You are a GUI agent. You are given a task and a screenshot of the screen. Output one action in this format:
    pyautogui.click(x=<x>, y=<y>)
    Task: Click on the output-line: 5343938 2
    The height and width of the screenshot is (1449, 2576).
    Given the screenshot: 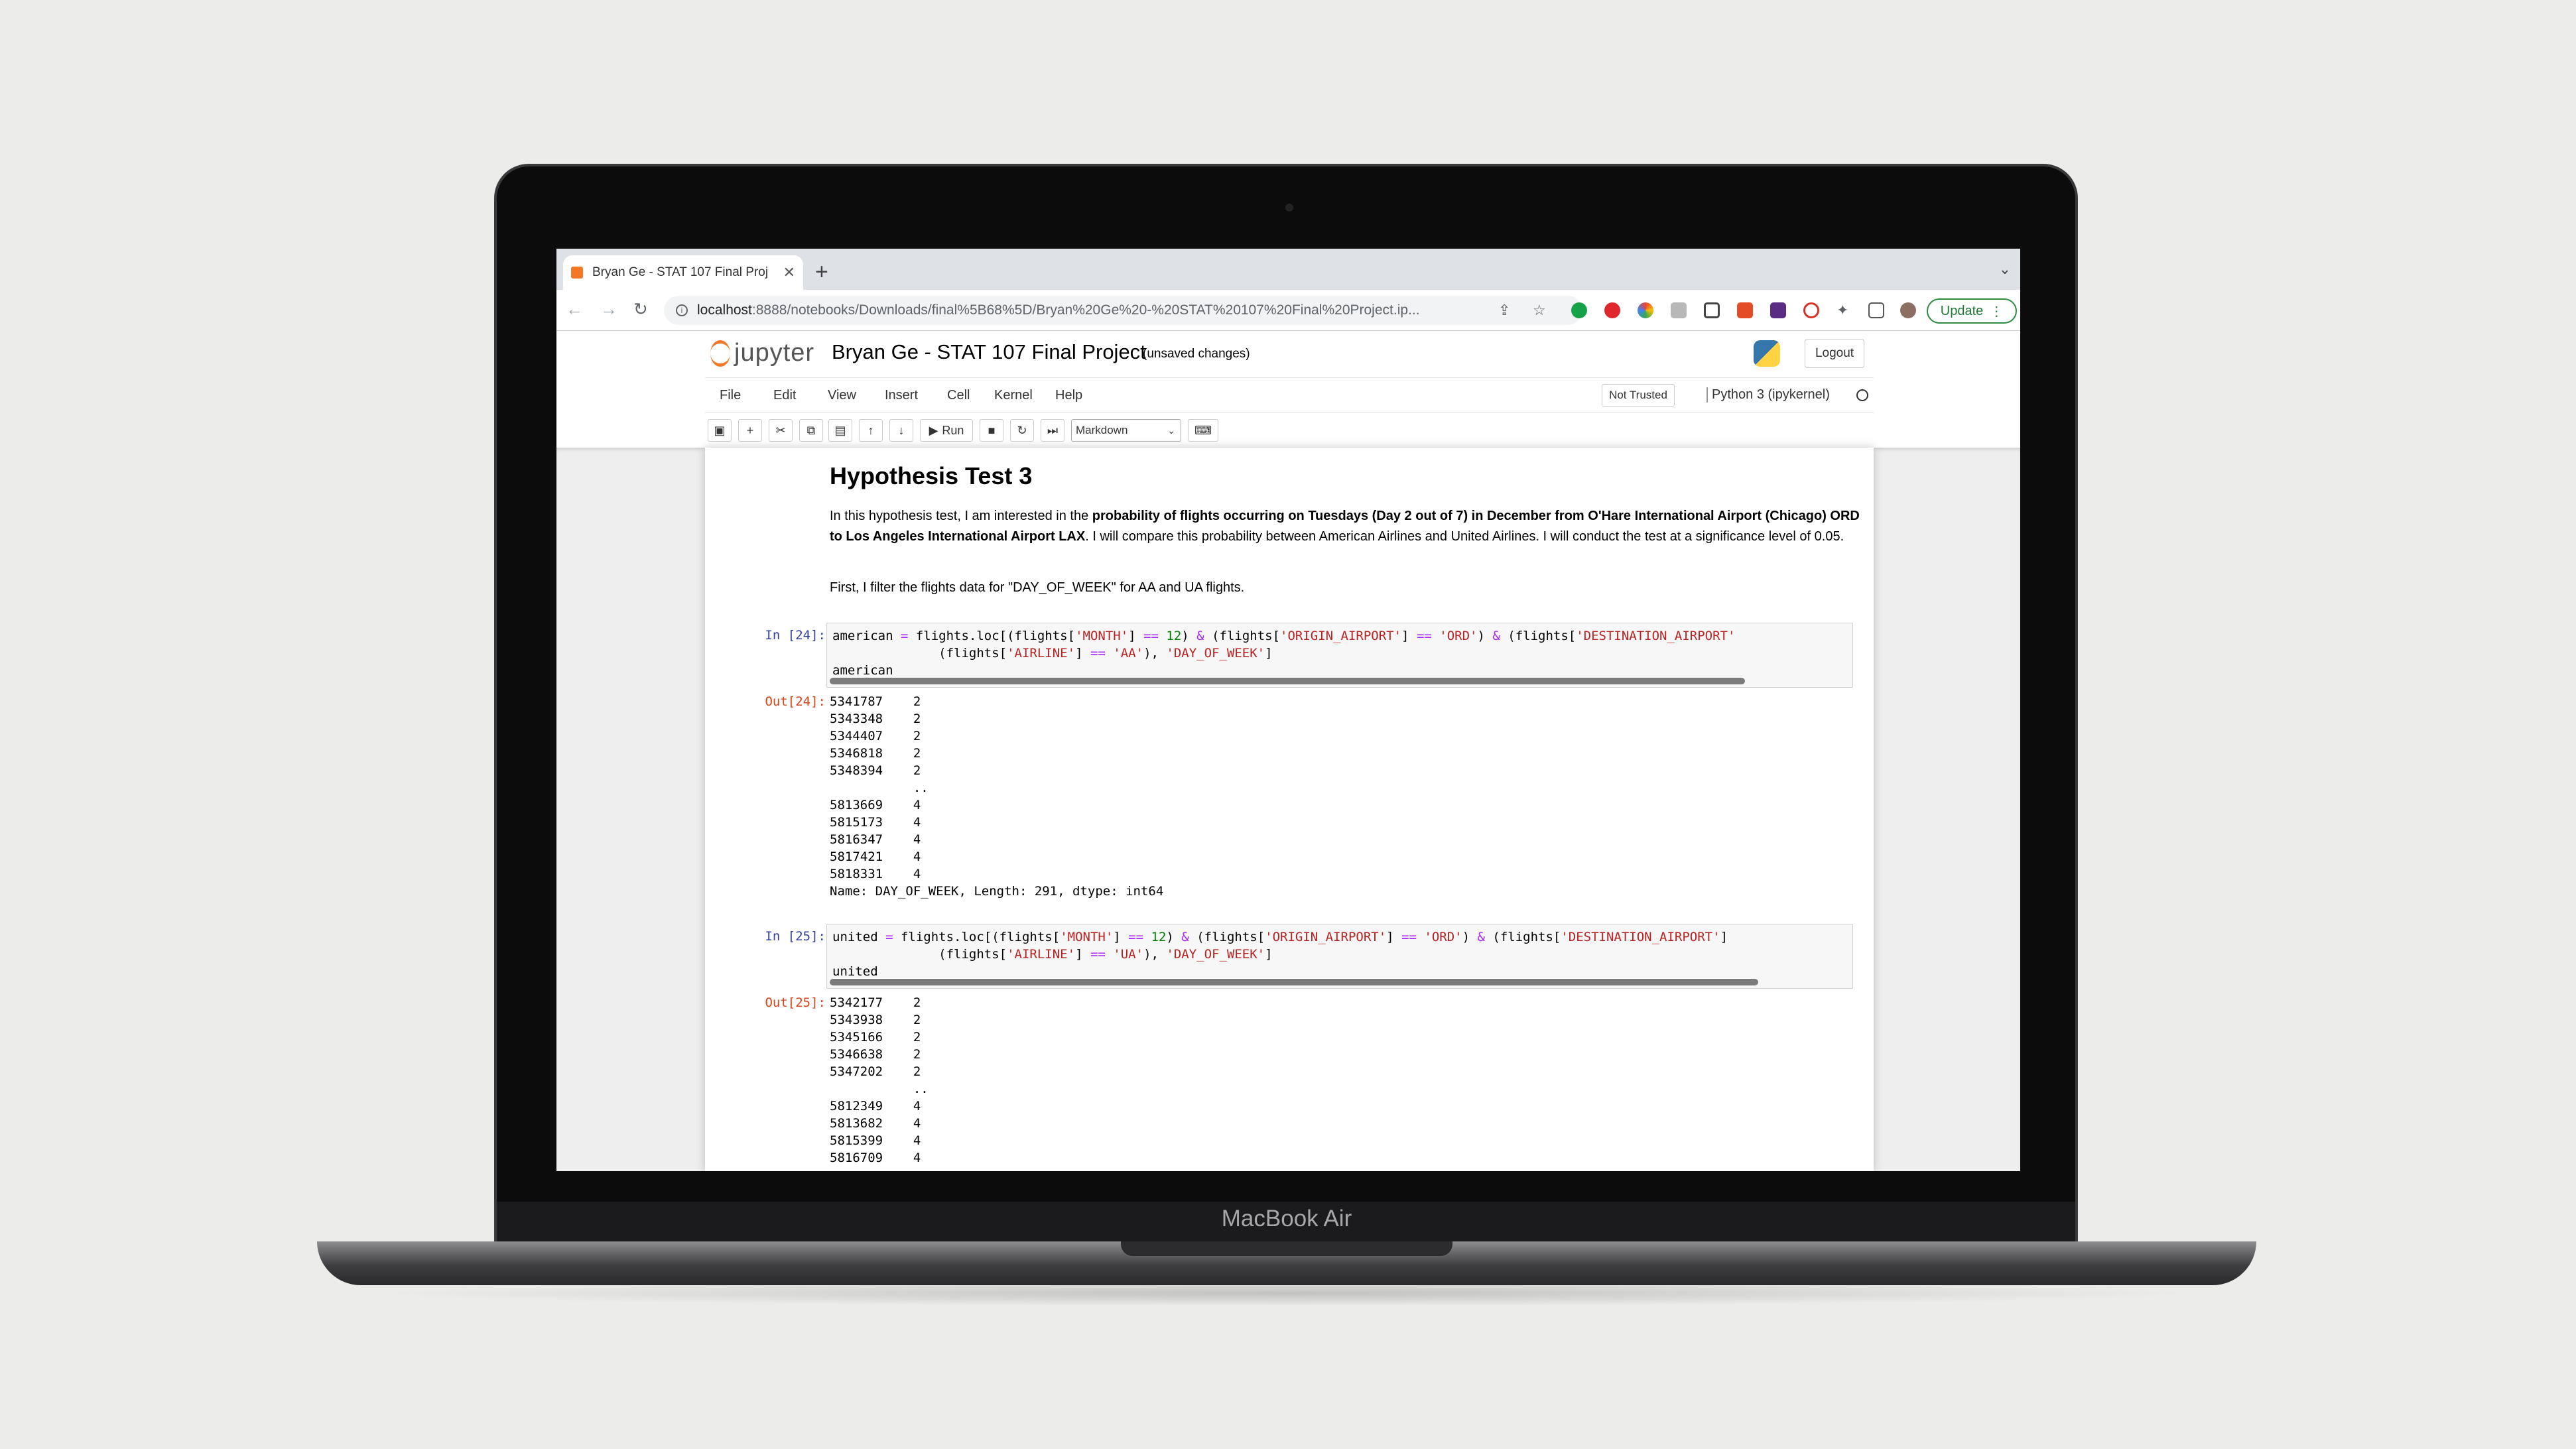 What is the action you would take?
    pyautogui.click(x=876, y=1020)
    